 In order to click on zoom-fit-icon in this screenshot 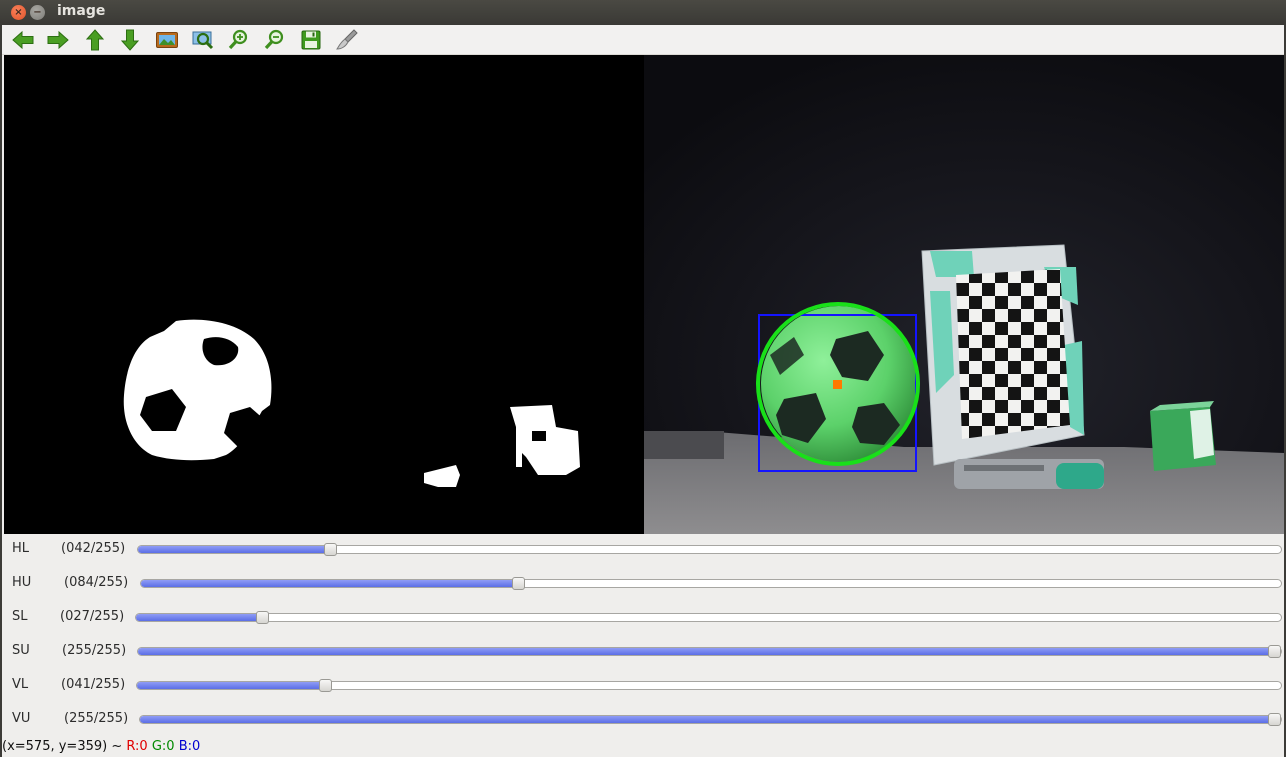, I will do `click(203, 40)`.